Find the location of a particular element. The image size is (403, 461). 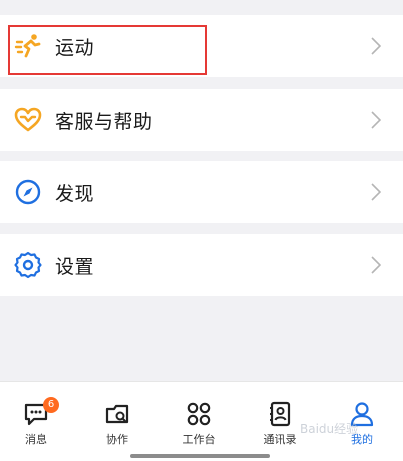

compass-icon is located at coordinates (28, 192).